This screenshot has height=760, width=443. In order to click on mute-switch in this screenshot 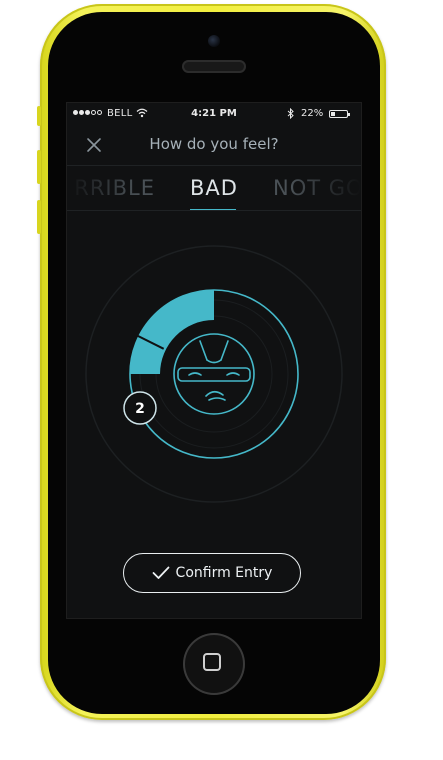, I will do `click(39, 116)`.